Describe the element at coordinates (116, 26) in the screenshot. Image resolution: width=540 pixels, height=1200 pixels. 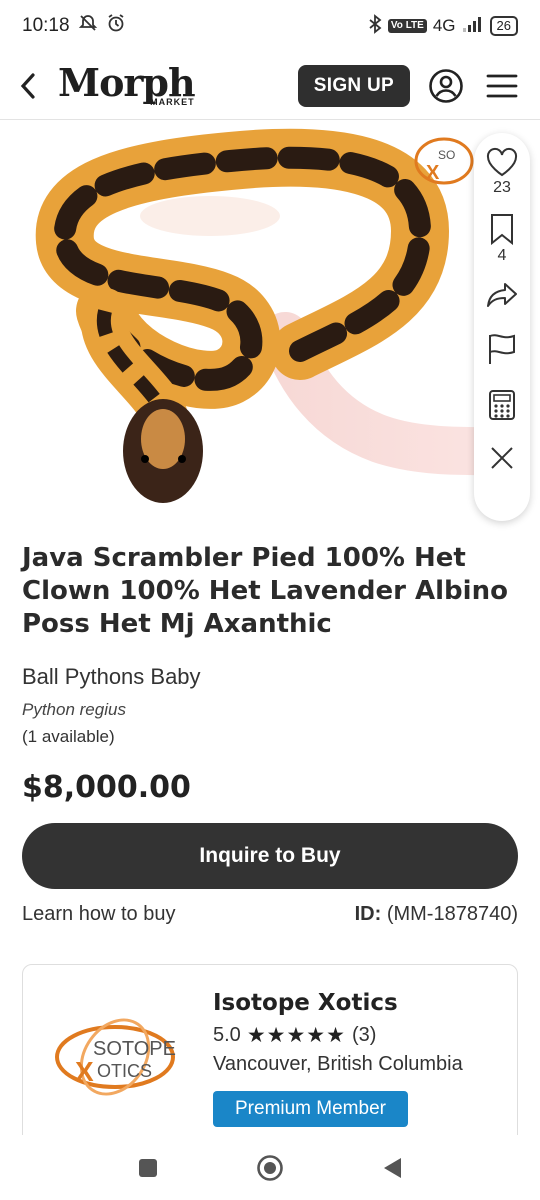
I see `alarm-clock-icon` at that location.